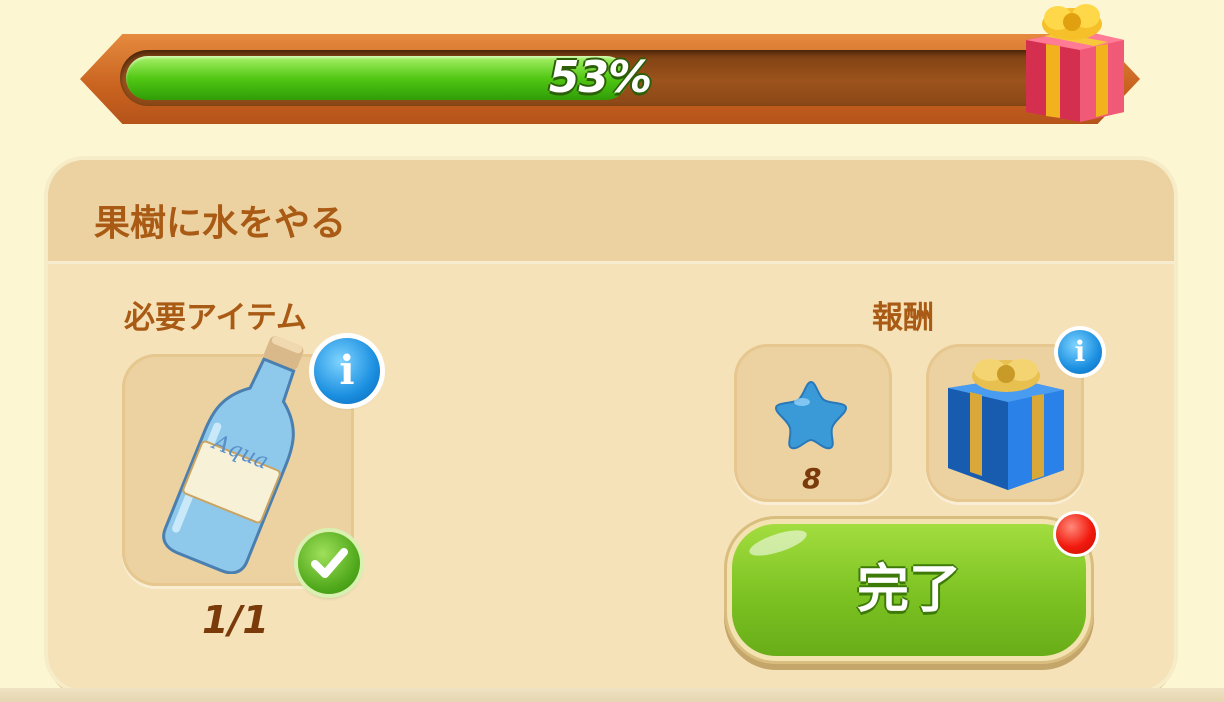 The image size is (1224, 702). I want to click on star-reward-amount: 8, so click(812, 478).